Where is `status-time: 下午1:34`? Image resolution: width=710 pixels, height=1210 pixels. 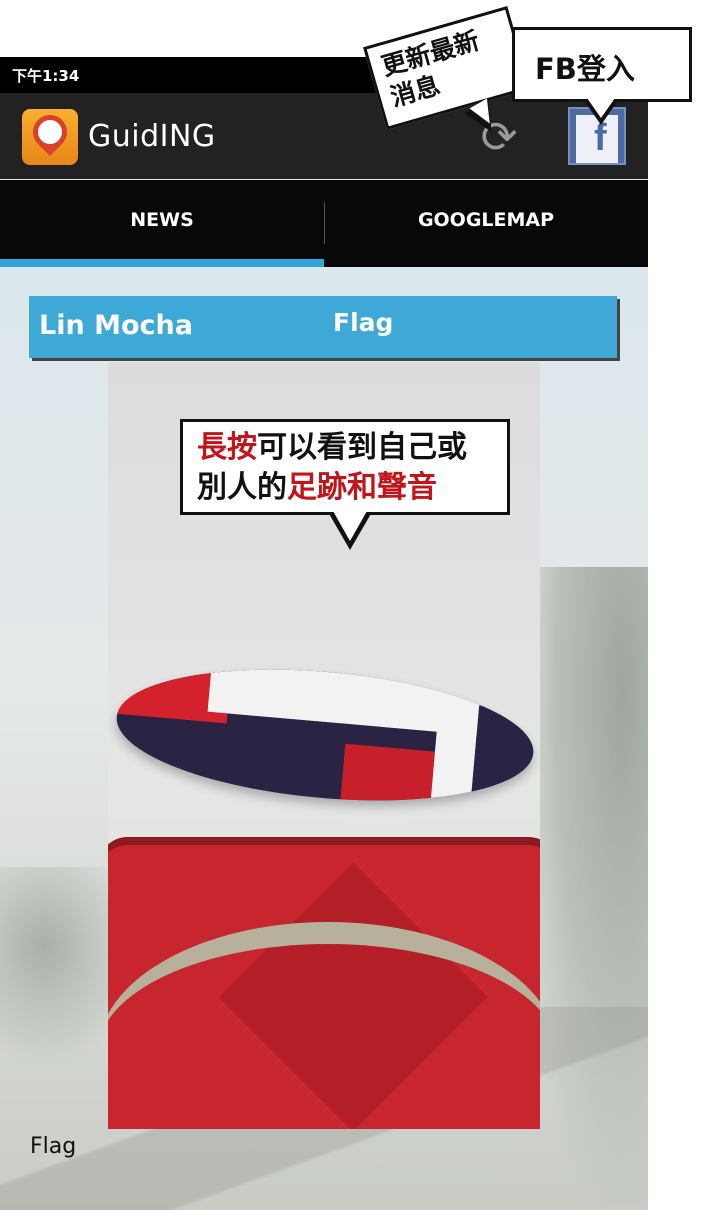
status-time: 下午1:34 is located at coordinates (46, 76).